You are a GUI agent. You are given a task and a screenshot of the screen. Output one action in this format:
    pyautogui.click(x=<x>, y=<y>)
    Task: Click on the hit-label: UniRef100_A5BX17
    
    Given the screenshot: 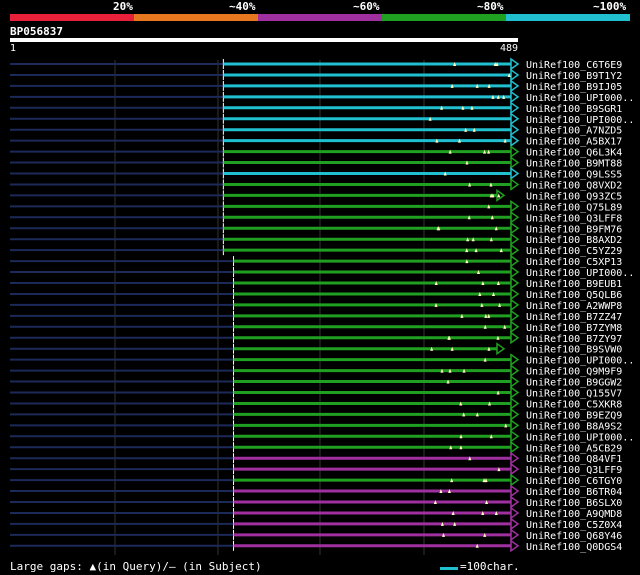 What is the action you would take?
    pyautogui.click(x=574, y=142)
    